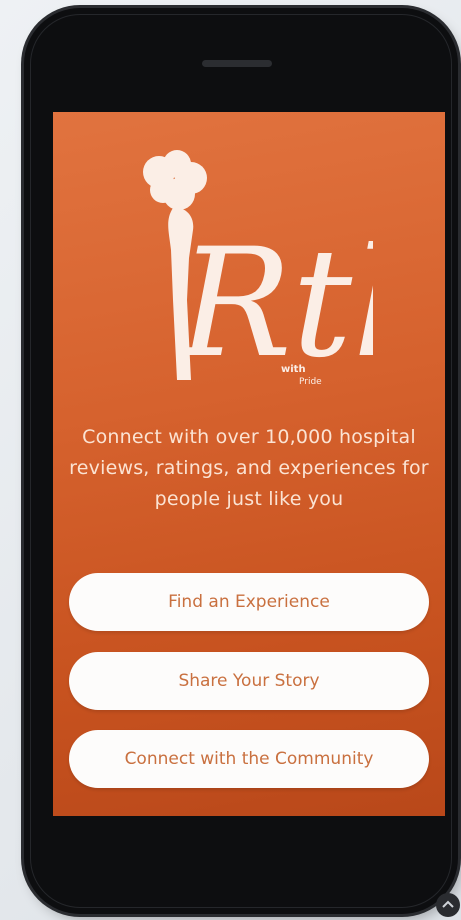  I want to click on logo-sub-pride: Pride, so click(310, 382).